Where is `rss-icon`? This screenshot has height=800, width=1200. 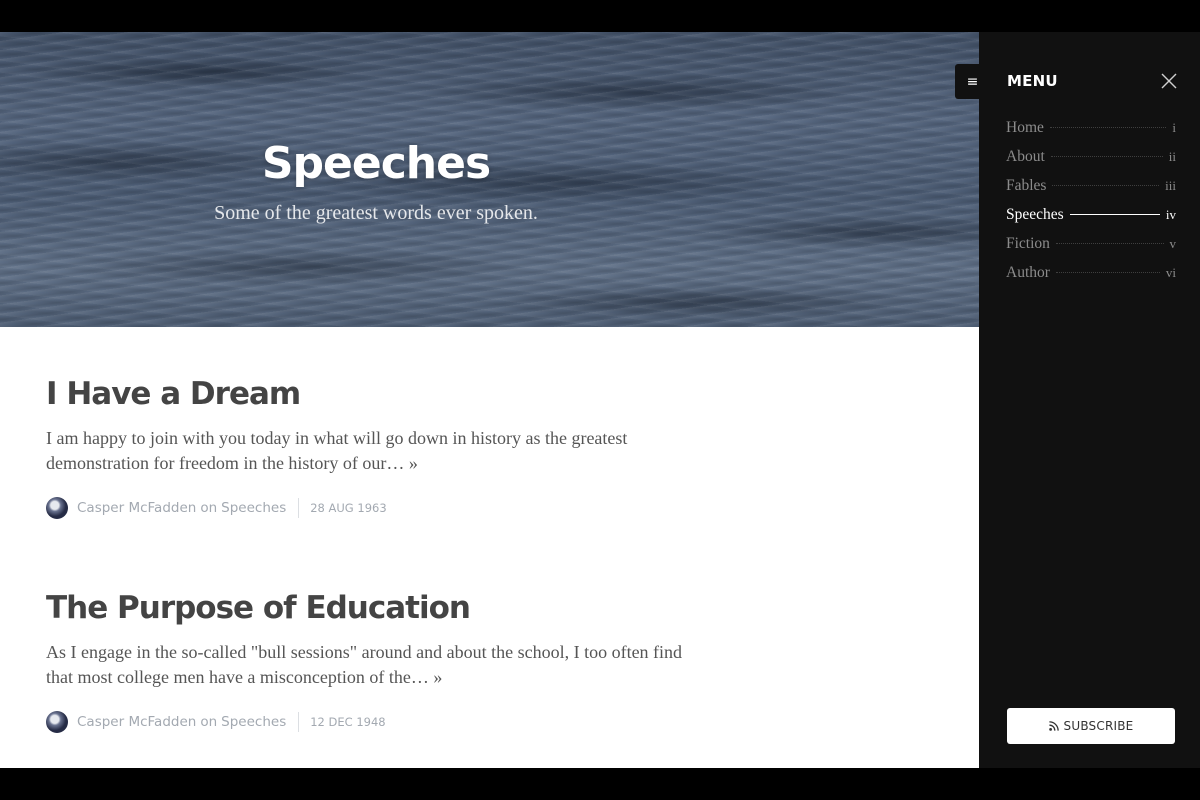
rss-icon is located at coordinates (1053, 726).